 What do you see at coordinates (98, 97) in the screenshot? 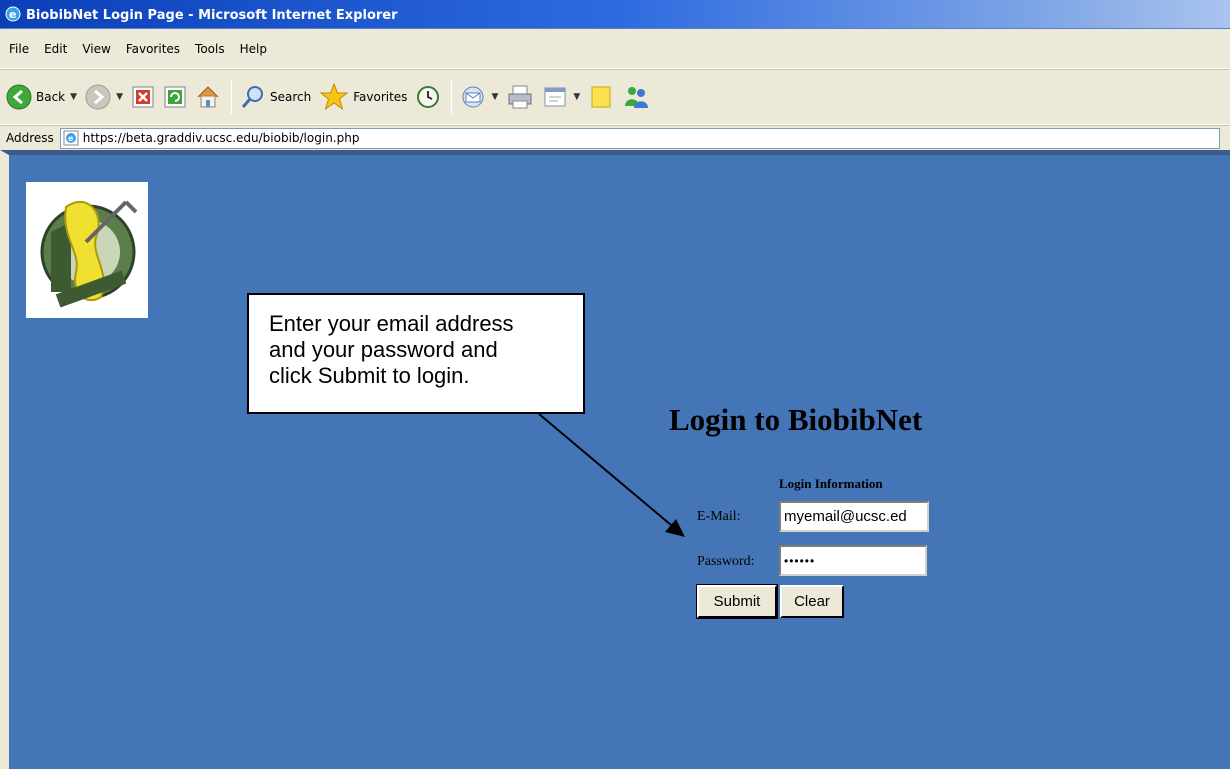
I see `forward-icon` at bounding box center [98, 97].